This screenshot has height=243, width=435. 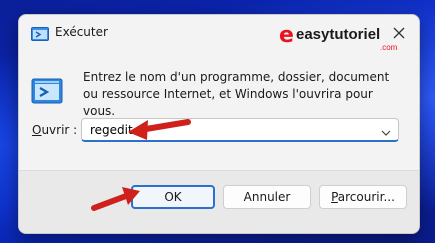 What do you see at coordinates (47, 91) in the screenshot?
I see `run-app-icon` at bounding box center [47, 91].